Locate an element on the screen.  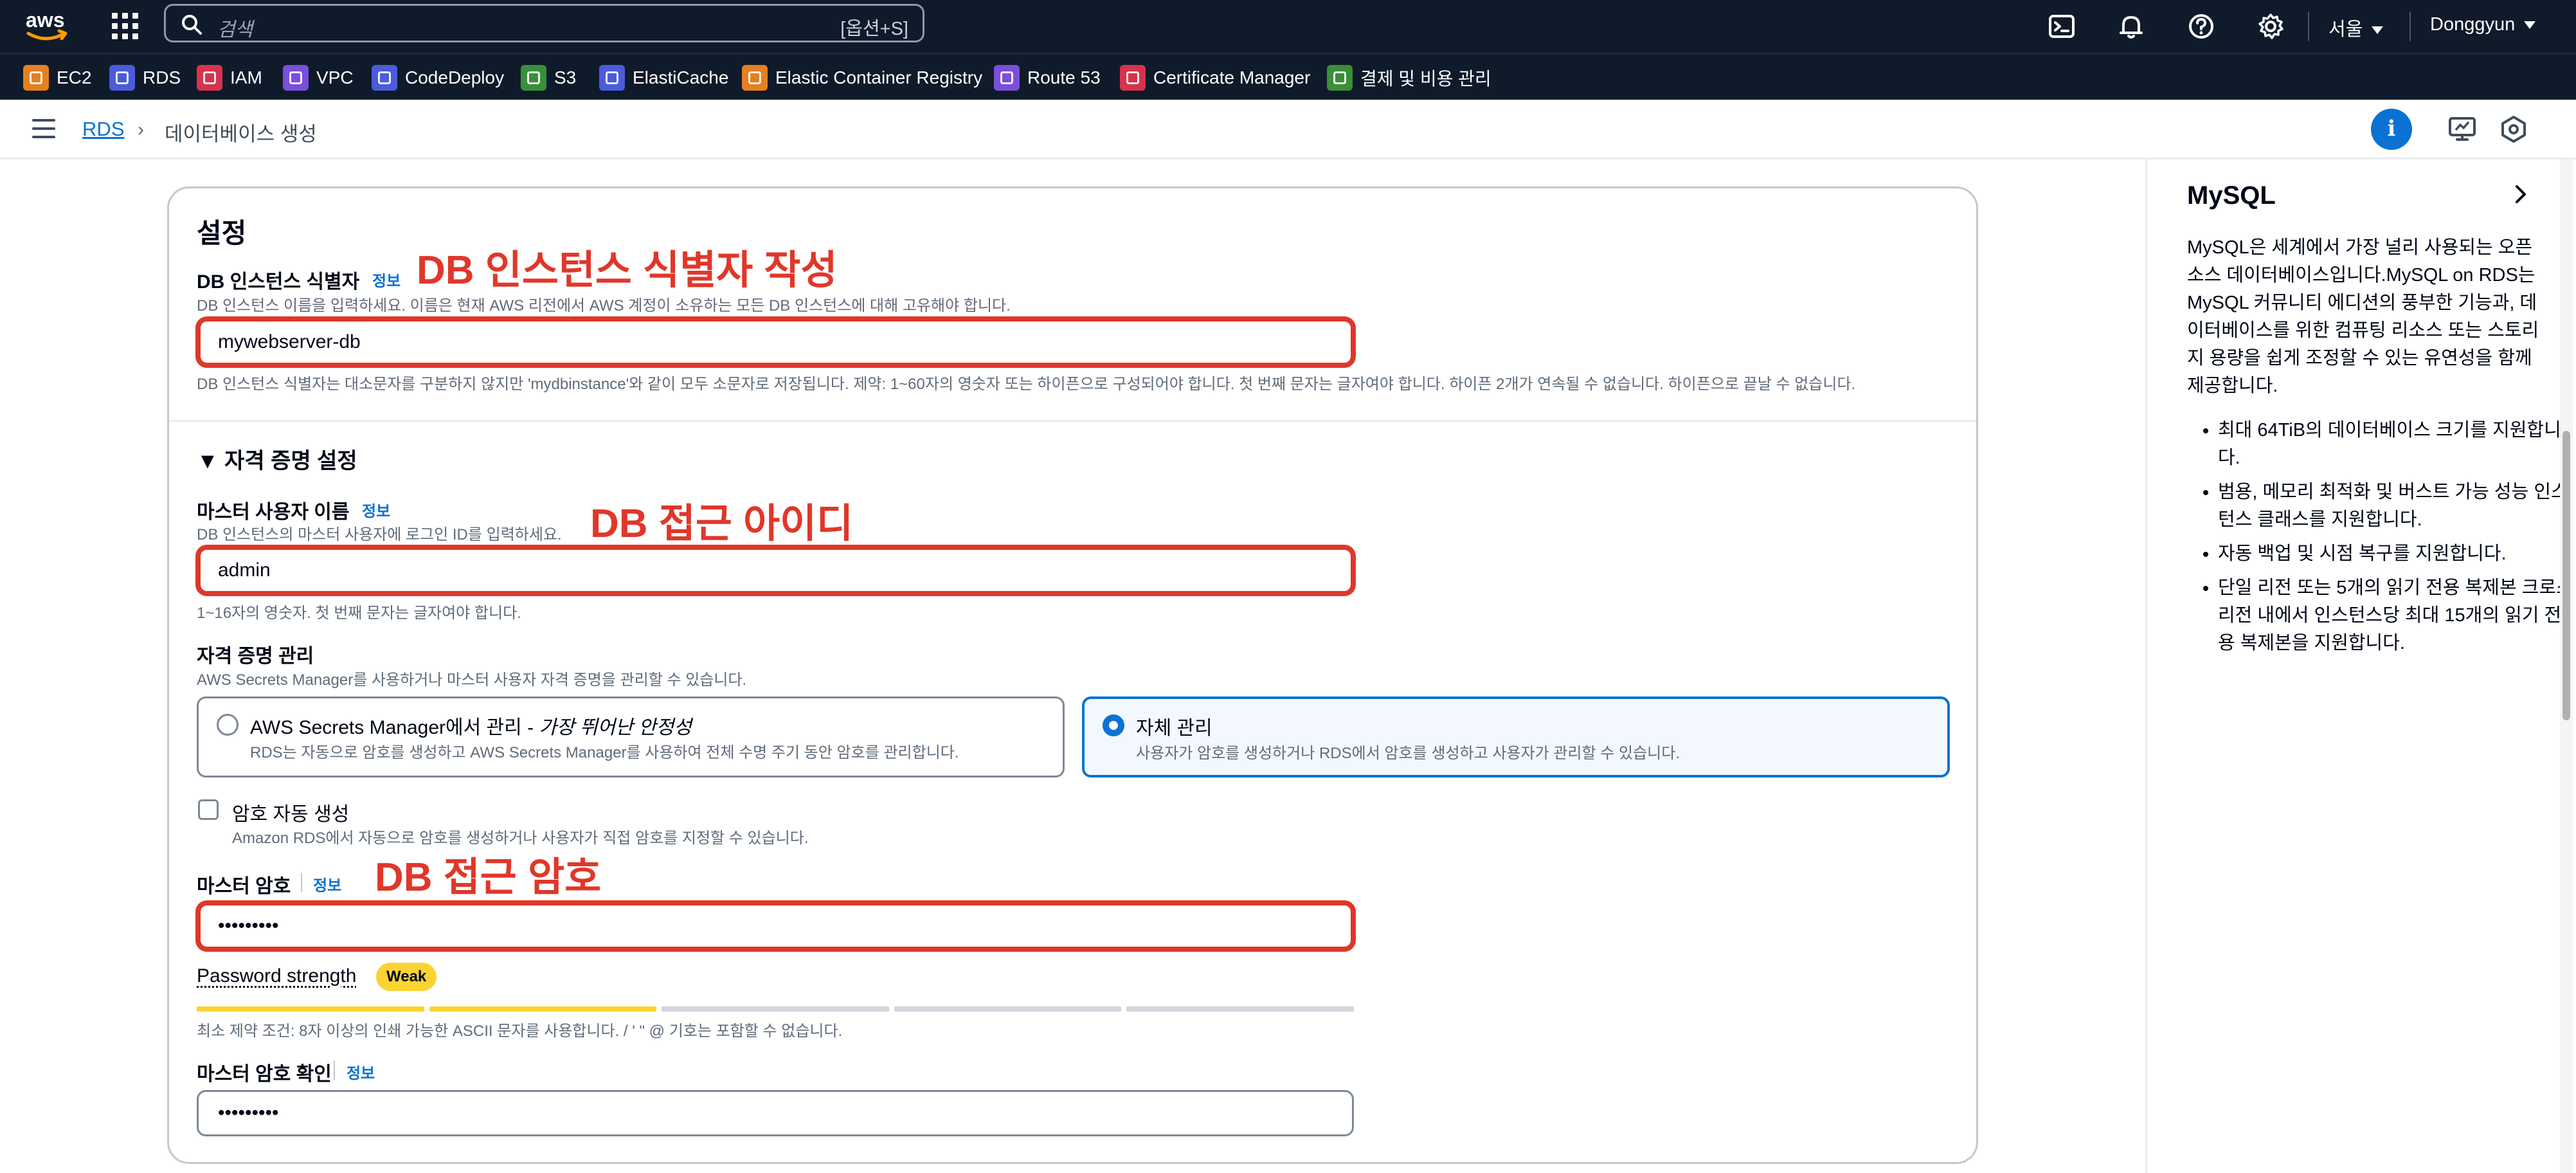
iam-icon is located at coordinates (209, 78).